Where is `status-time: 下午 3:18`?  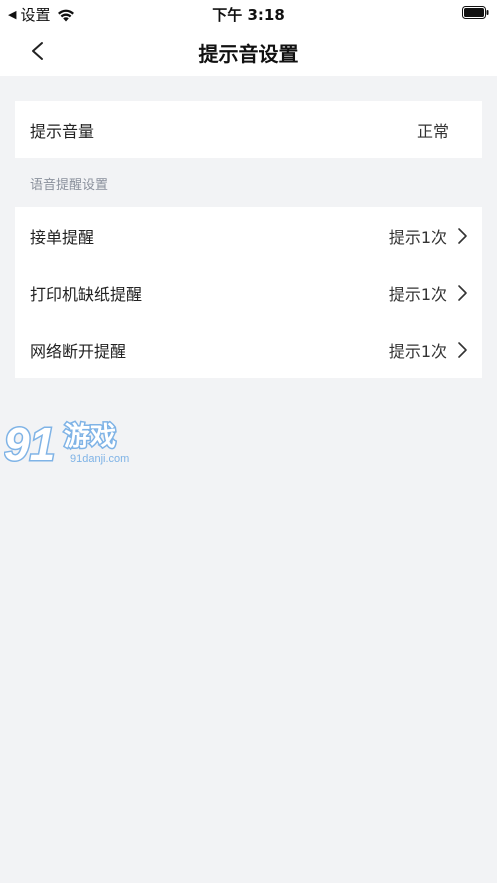
status-time: 下午 3:18 is located at coordinates (248, 15).